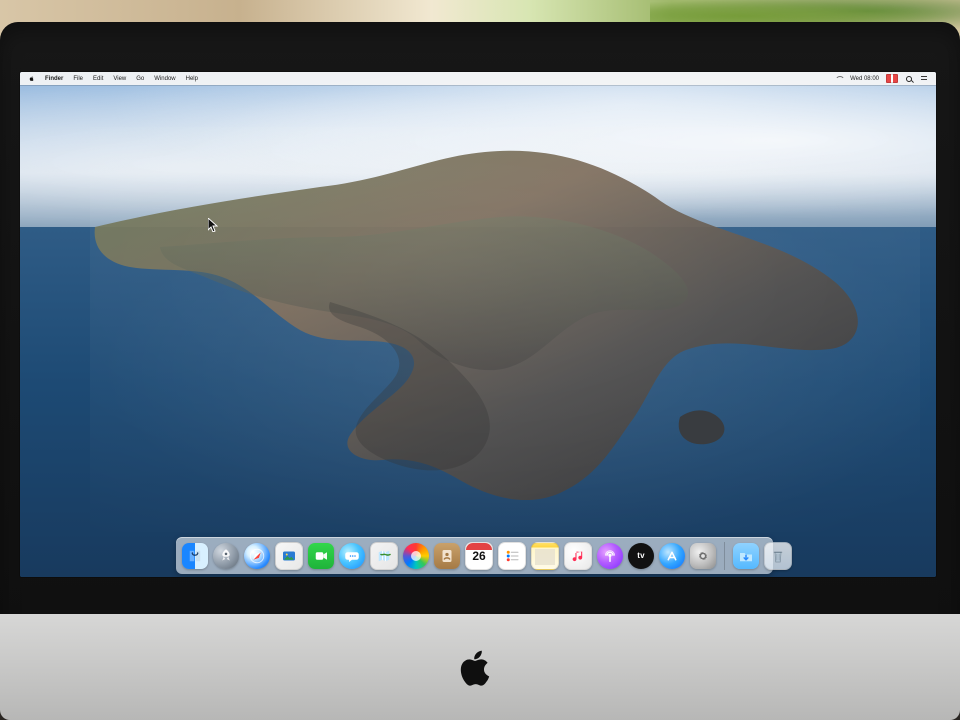 This screenshot has width=960, height=720. Describe the element at coordinates (892, 78) in the screenshot. I see `language-flag-icon` at that location.